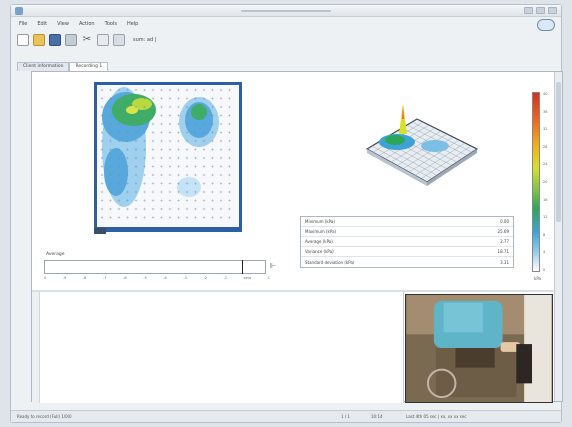 This screenshot has height=427, width=572. I want to click on cut-icon: ✂, so click(87, 40).